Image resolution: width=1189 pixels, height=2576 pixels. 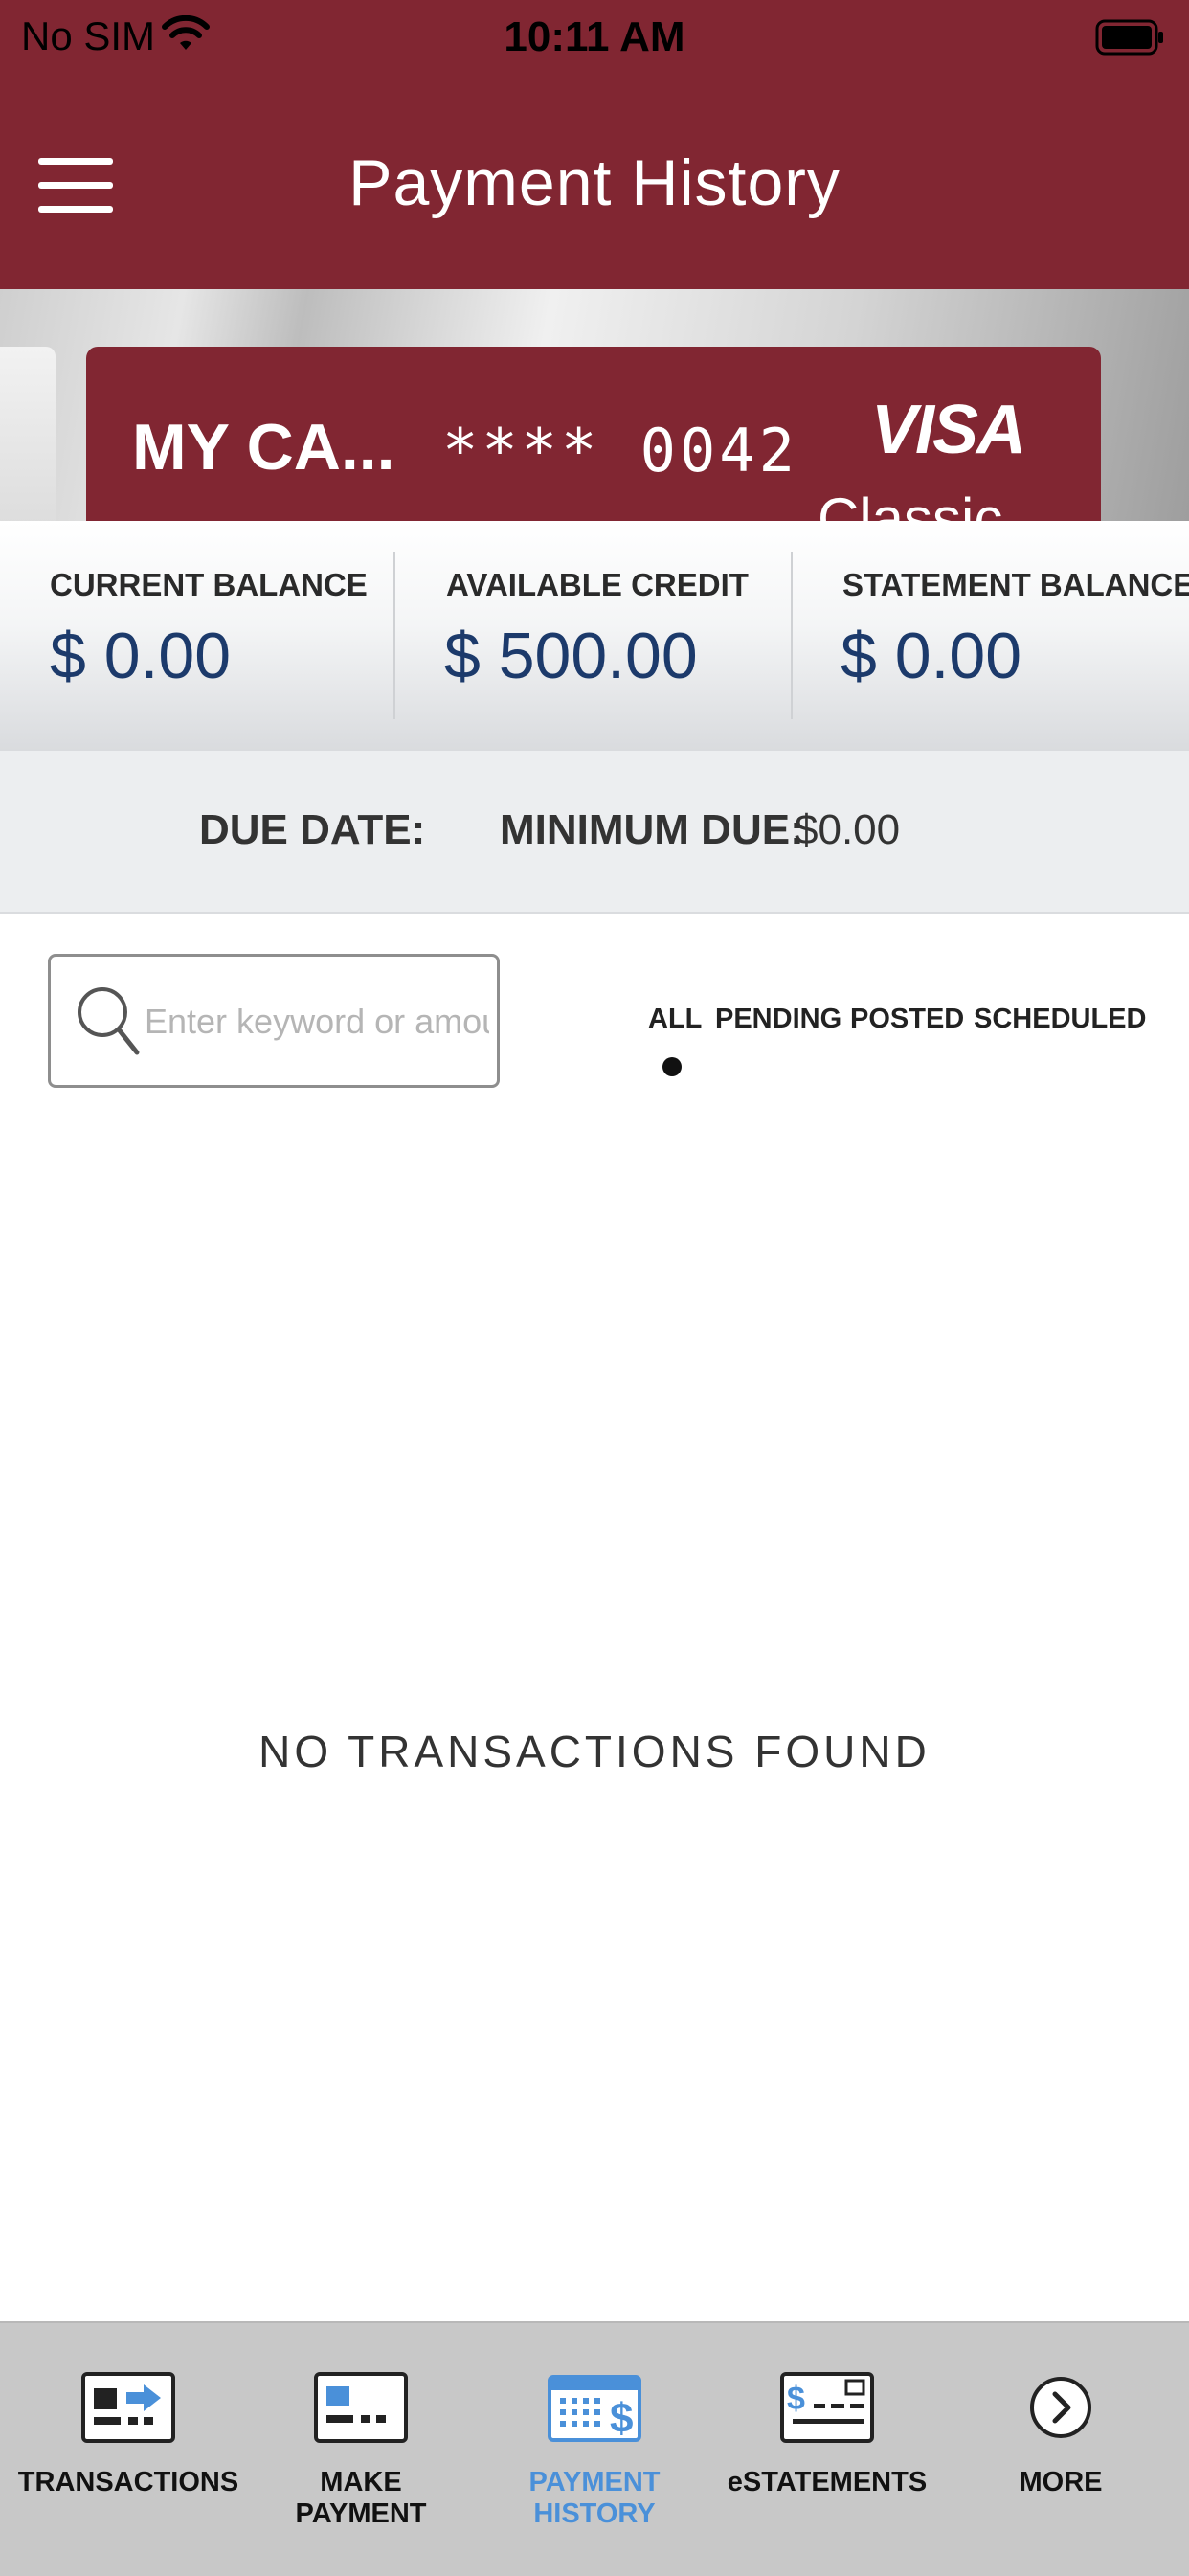 I want to click on current-balance-label: CURRENT BALANCE, so click(x=209, y=584).